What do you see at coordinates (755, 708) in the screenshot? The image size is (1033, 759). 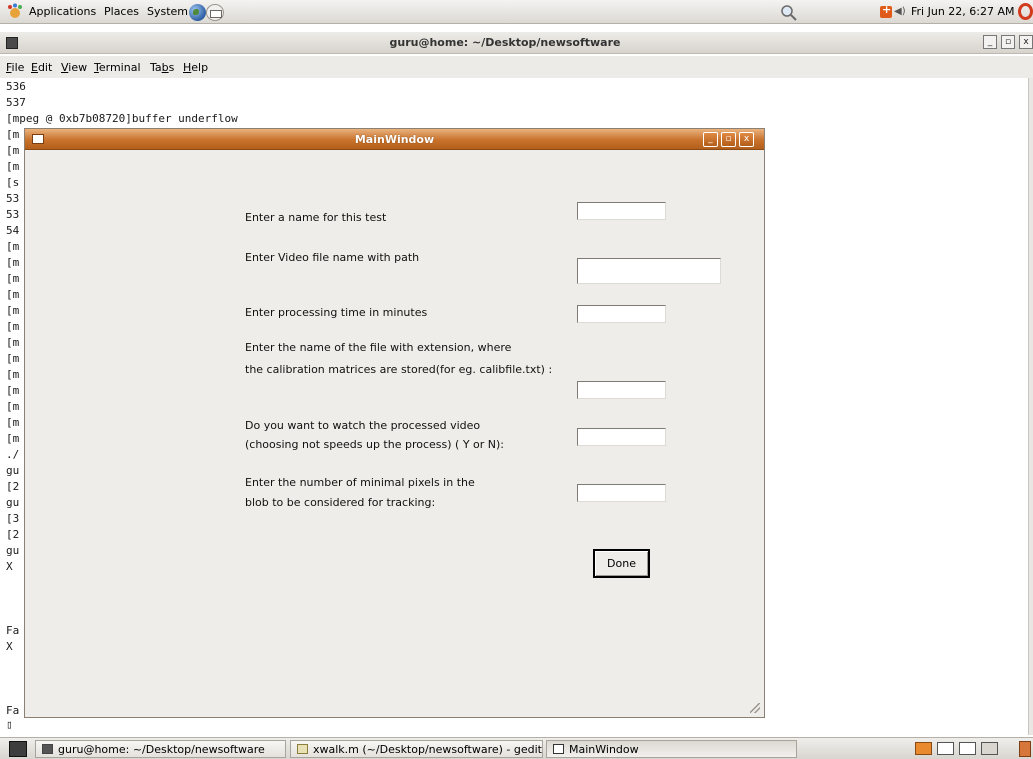 I see `resize-grip` at bounding box center [755, 708].